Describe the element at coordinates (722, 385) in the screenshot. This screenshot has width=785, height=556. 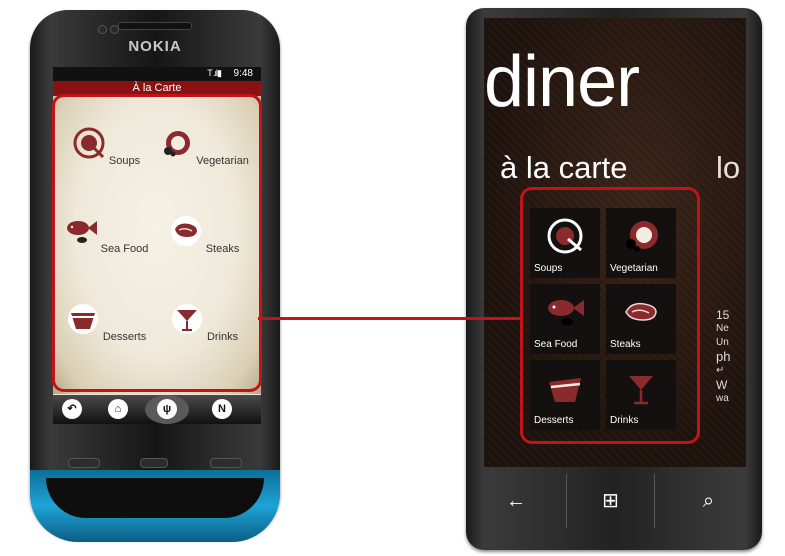
I see `peek-line: W` at that location.